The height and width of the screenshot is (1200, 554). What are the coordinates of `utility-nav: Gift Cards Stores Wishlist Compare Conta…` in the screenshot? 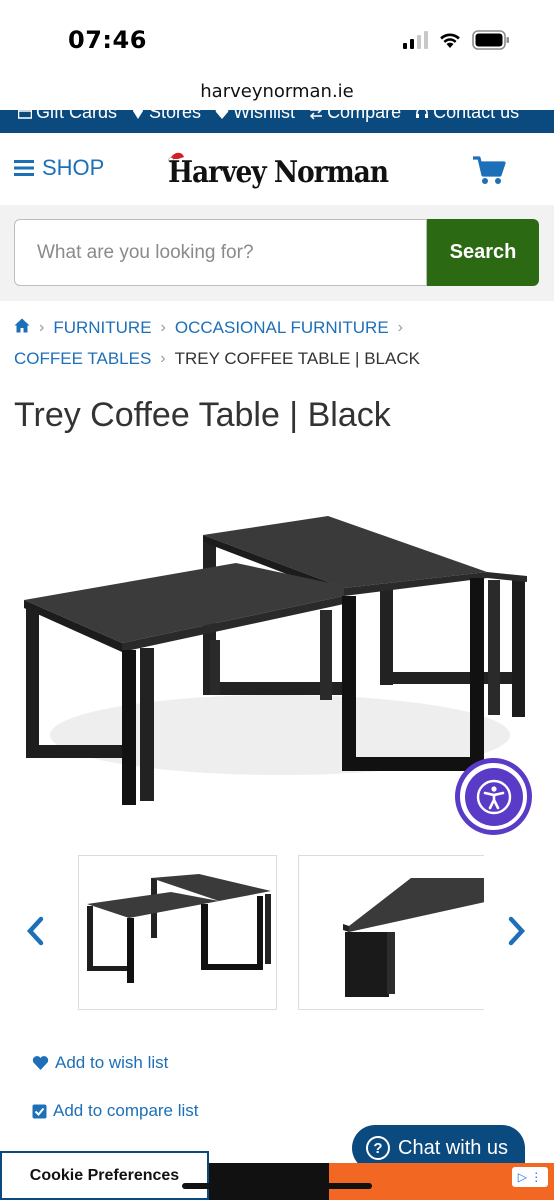 It's located at (277, 121).